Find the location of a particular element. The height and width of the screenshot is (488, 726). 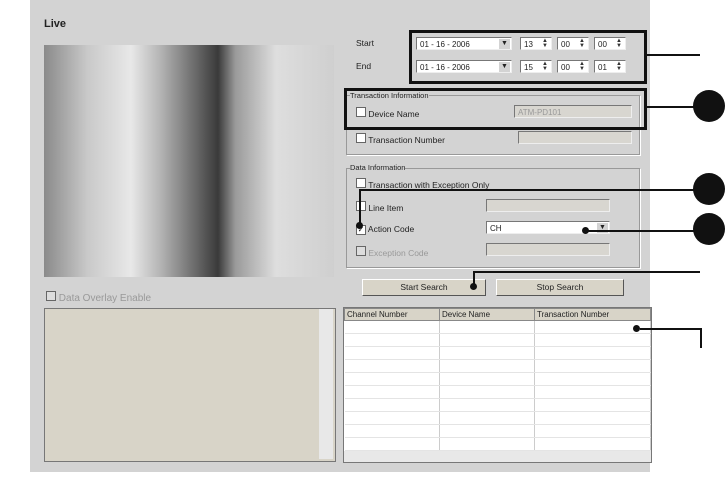

line-item-checkbox: Line Item is located at coordinates (379, 207).